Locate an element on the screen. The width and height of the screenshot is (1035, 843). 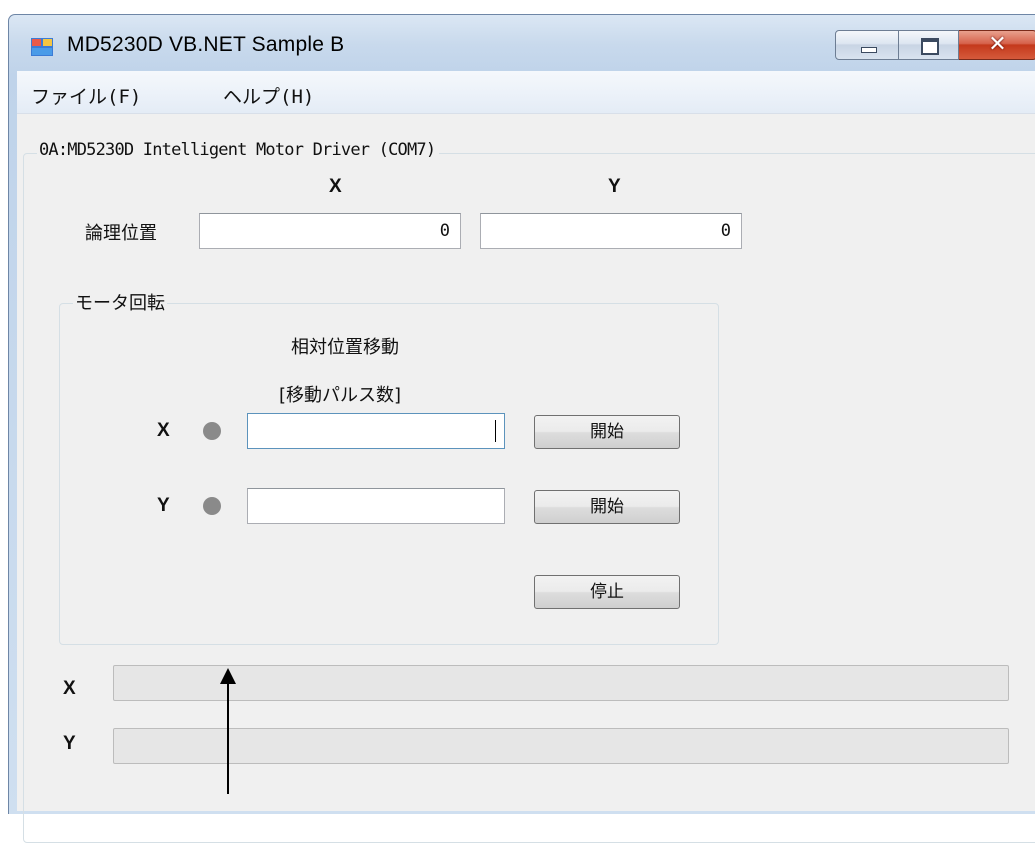
app-icon is located at coordinates (42, 47).